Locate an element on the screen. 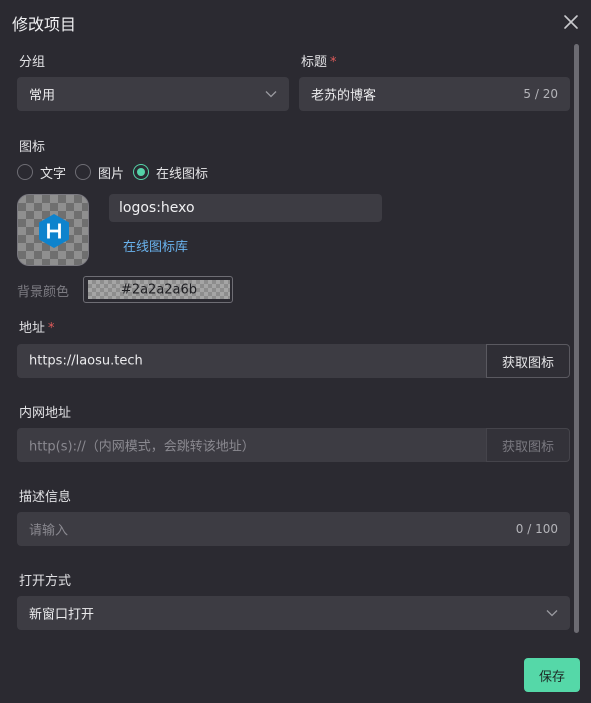 This screenshot has width=591, height=703. lan-address-placeholder: http(s)://（内网模式，会跳转该地址） is located at coordinates (142, 447).